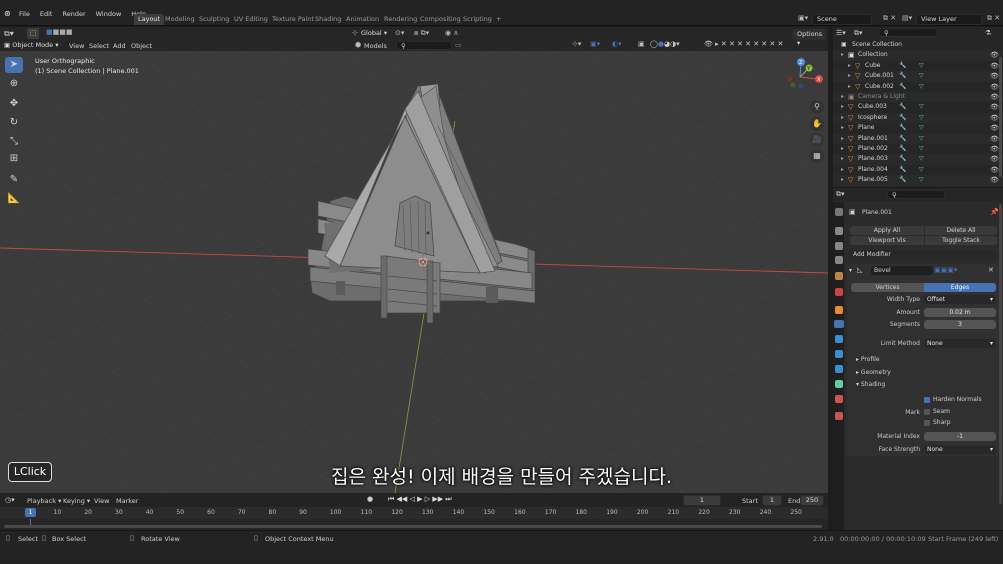 This screenshot has height=564, width=1003. I want to click on constraints-tab-icon, so click(839, 369).